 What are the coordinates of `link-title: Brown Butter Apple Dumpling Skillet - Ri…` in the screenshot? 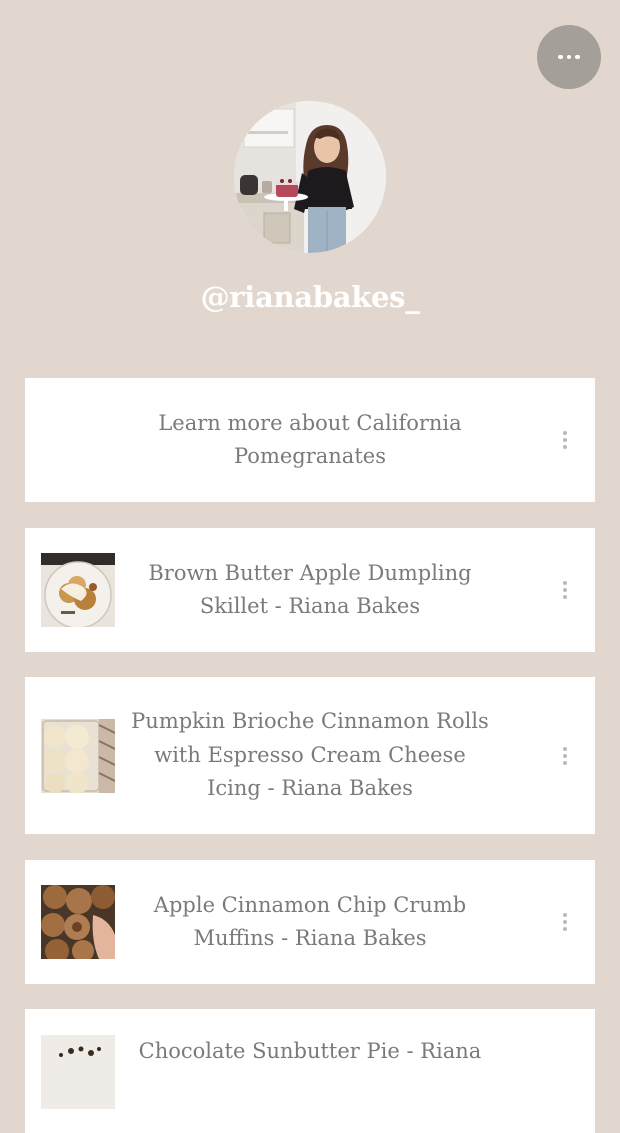 It's located at (310, 589).